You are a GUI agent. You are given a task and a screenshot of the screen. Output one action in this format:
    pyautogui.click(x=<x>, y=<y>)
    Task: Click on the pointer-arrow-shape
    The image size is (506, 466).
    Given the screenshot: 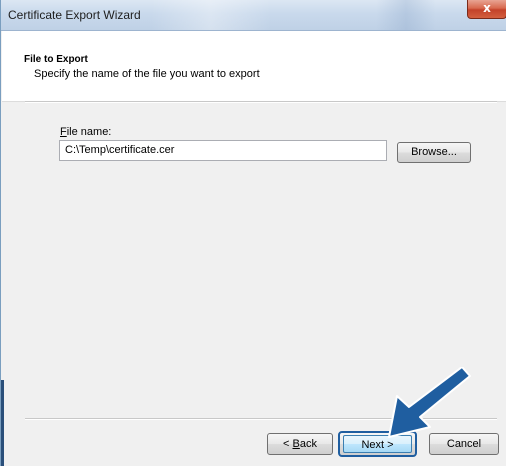 What is the action you would take?
    pyautogui.click(x=429, y=402)
    